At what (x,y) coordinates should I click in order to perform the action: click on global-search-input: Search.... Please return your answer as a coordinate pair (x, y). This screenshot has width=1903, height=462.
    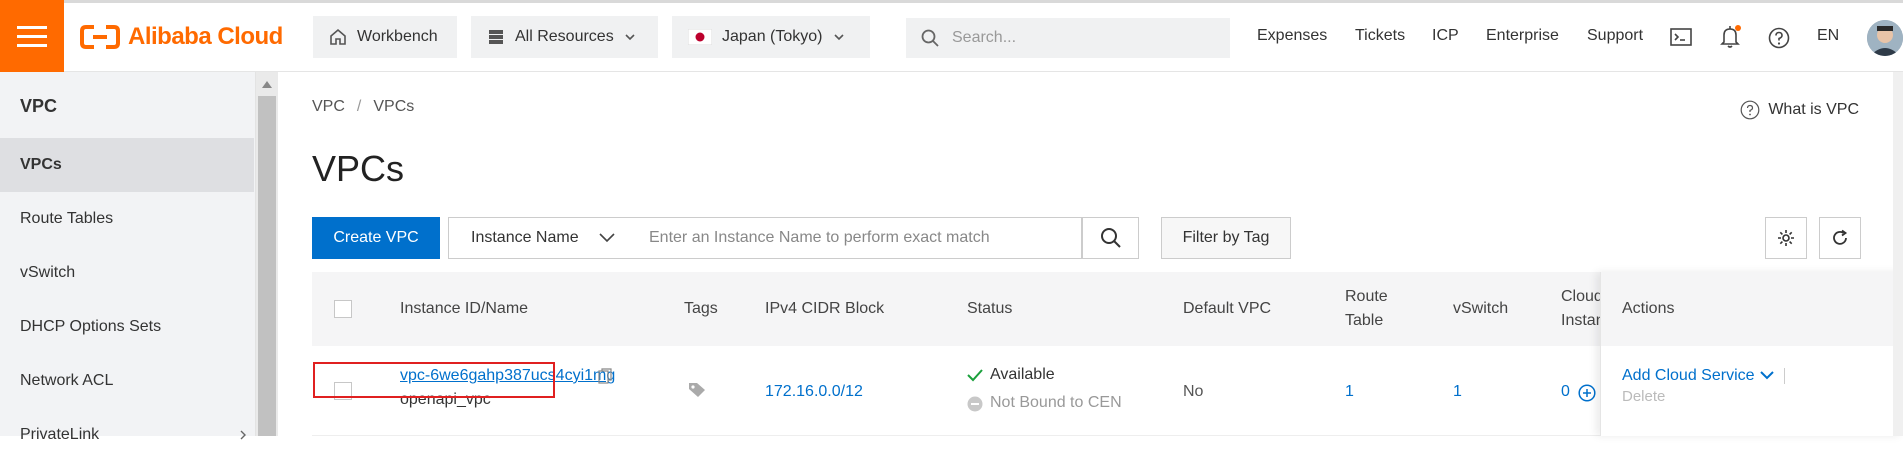
    Looking at the image, I should click on (1068, 38).